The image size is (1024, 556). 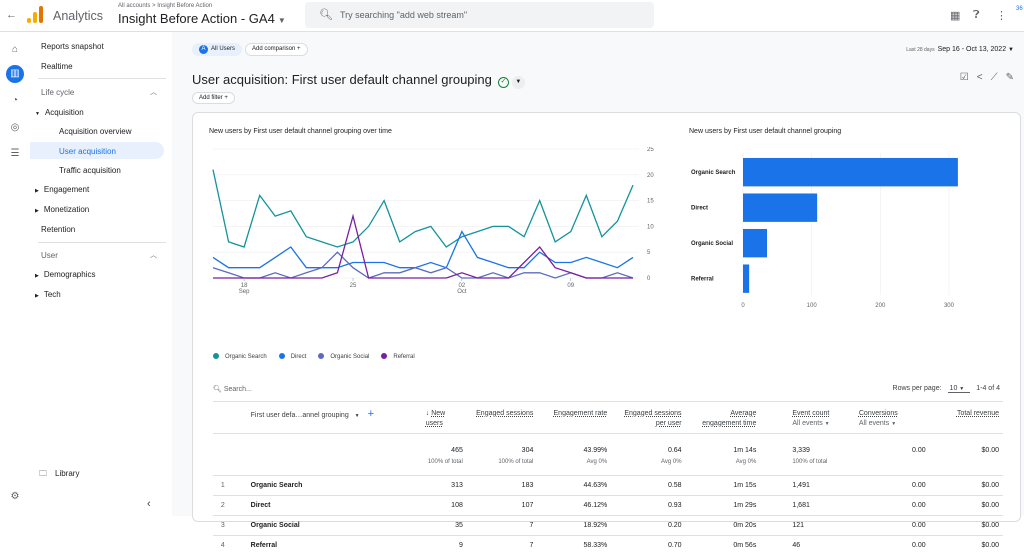 I want to click on event-count-filter: All events ▼, so click(x=810, y=423).